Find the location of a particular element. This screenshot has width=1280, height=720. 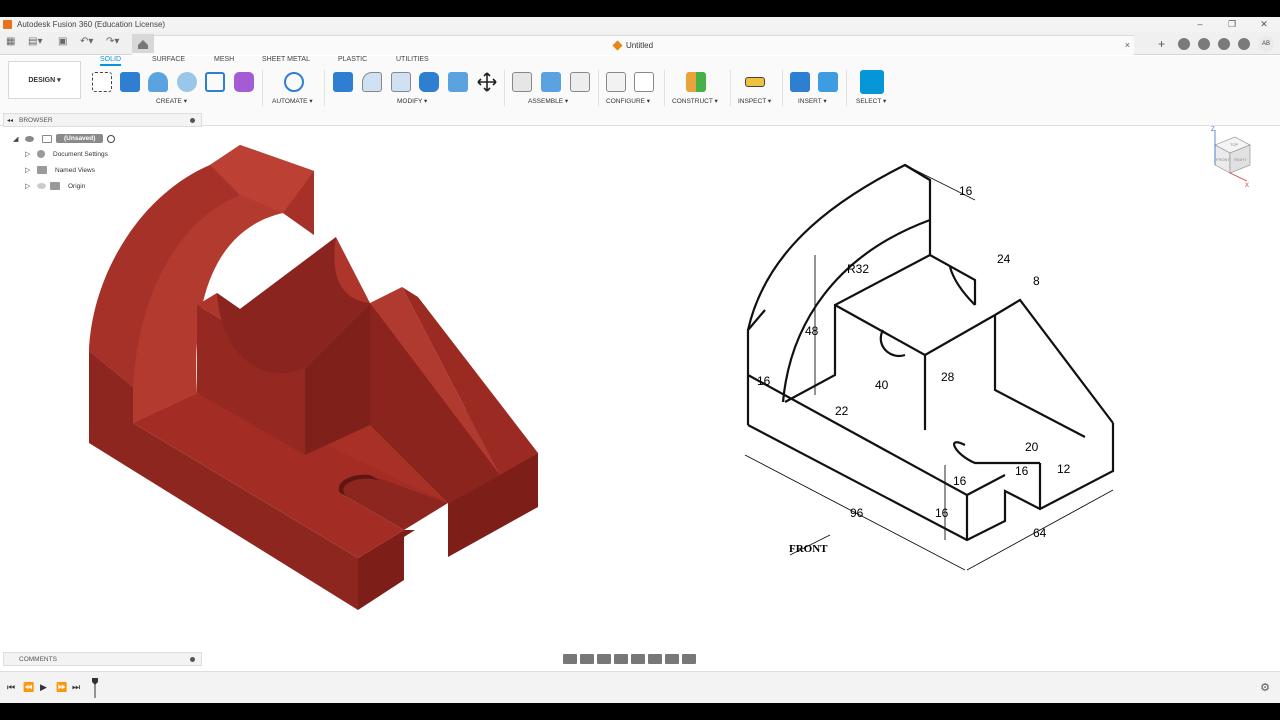

tab-sheet-metal: SHEET METAL is located at coordinates (286, 59).